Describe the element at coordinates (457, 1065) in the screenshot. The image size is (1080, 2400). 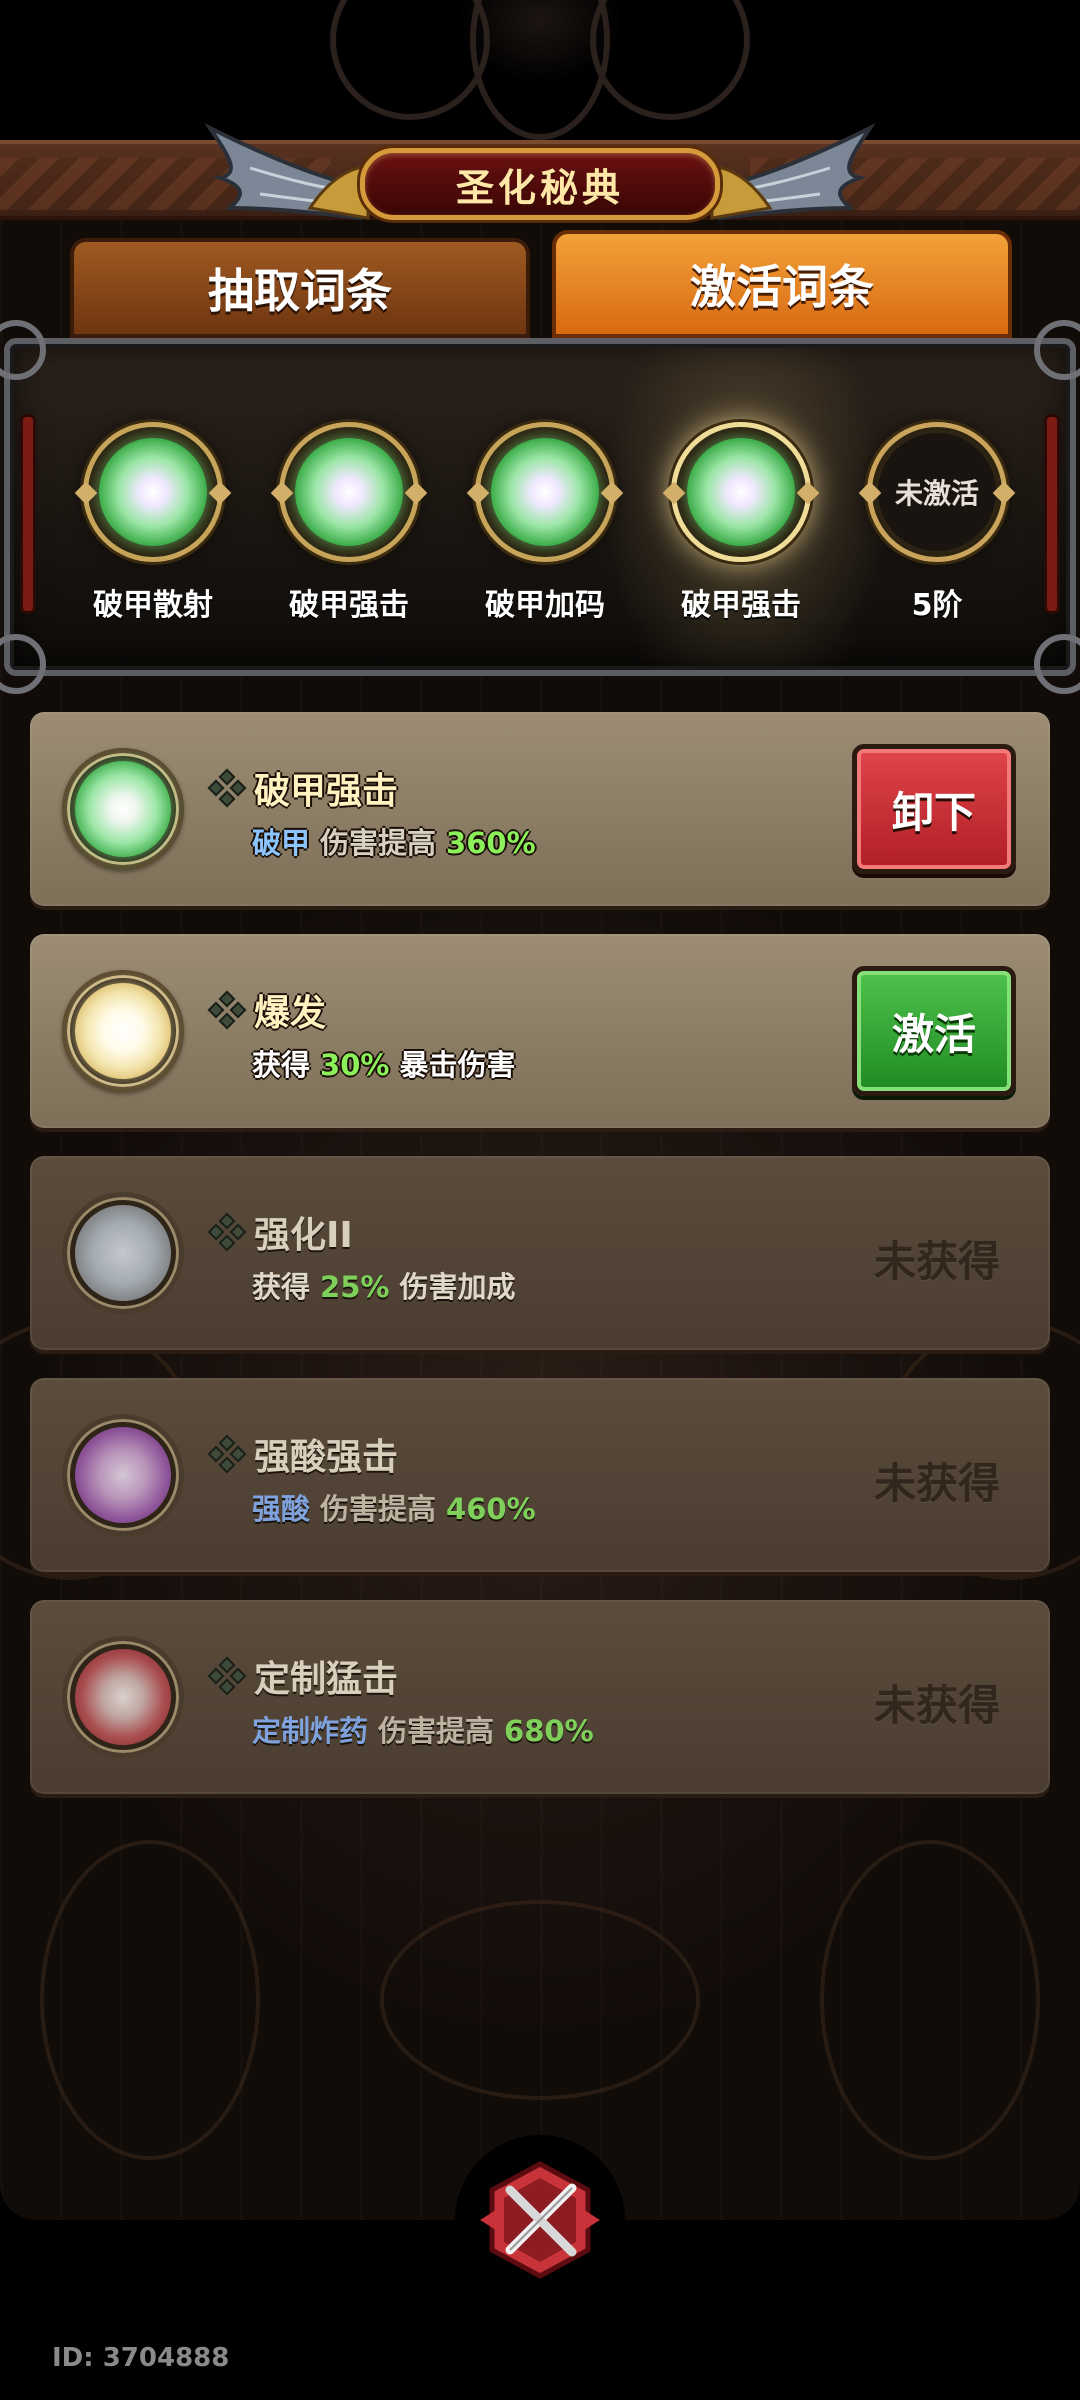
I see `entry-post: 暴击伤害` at that location.